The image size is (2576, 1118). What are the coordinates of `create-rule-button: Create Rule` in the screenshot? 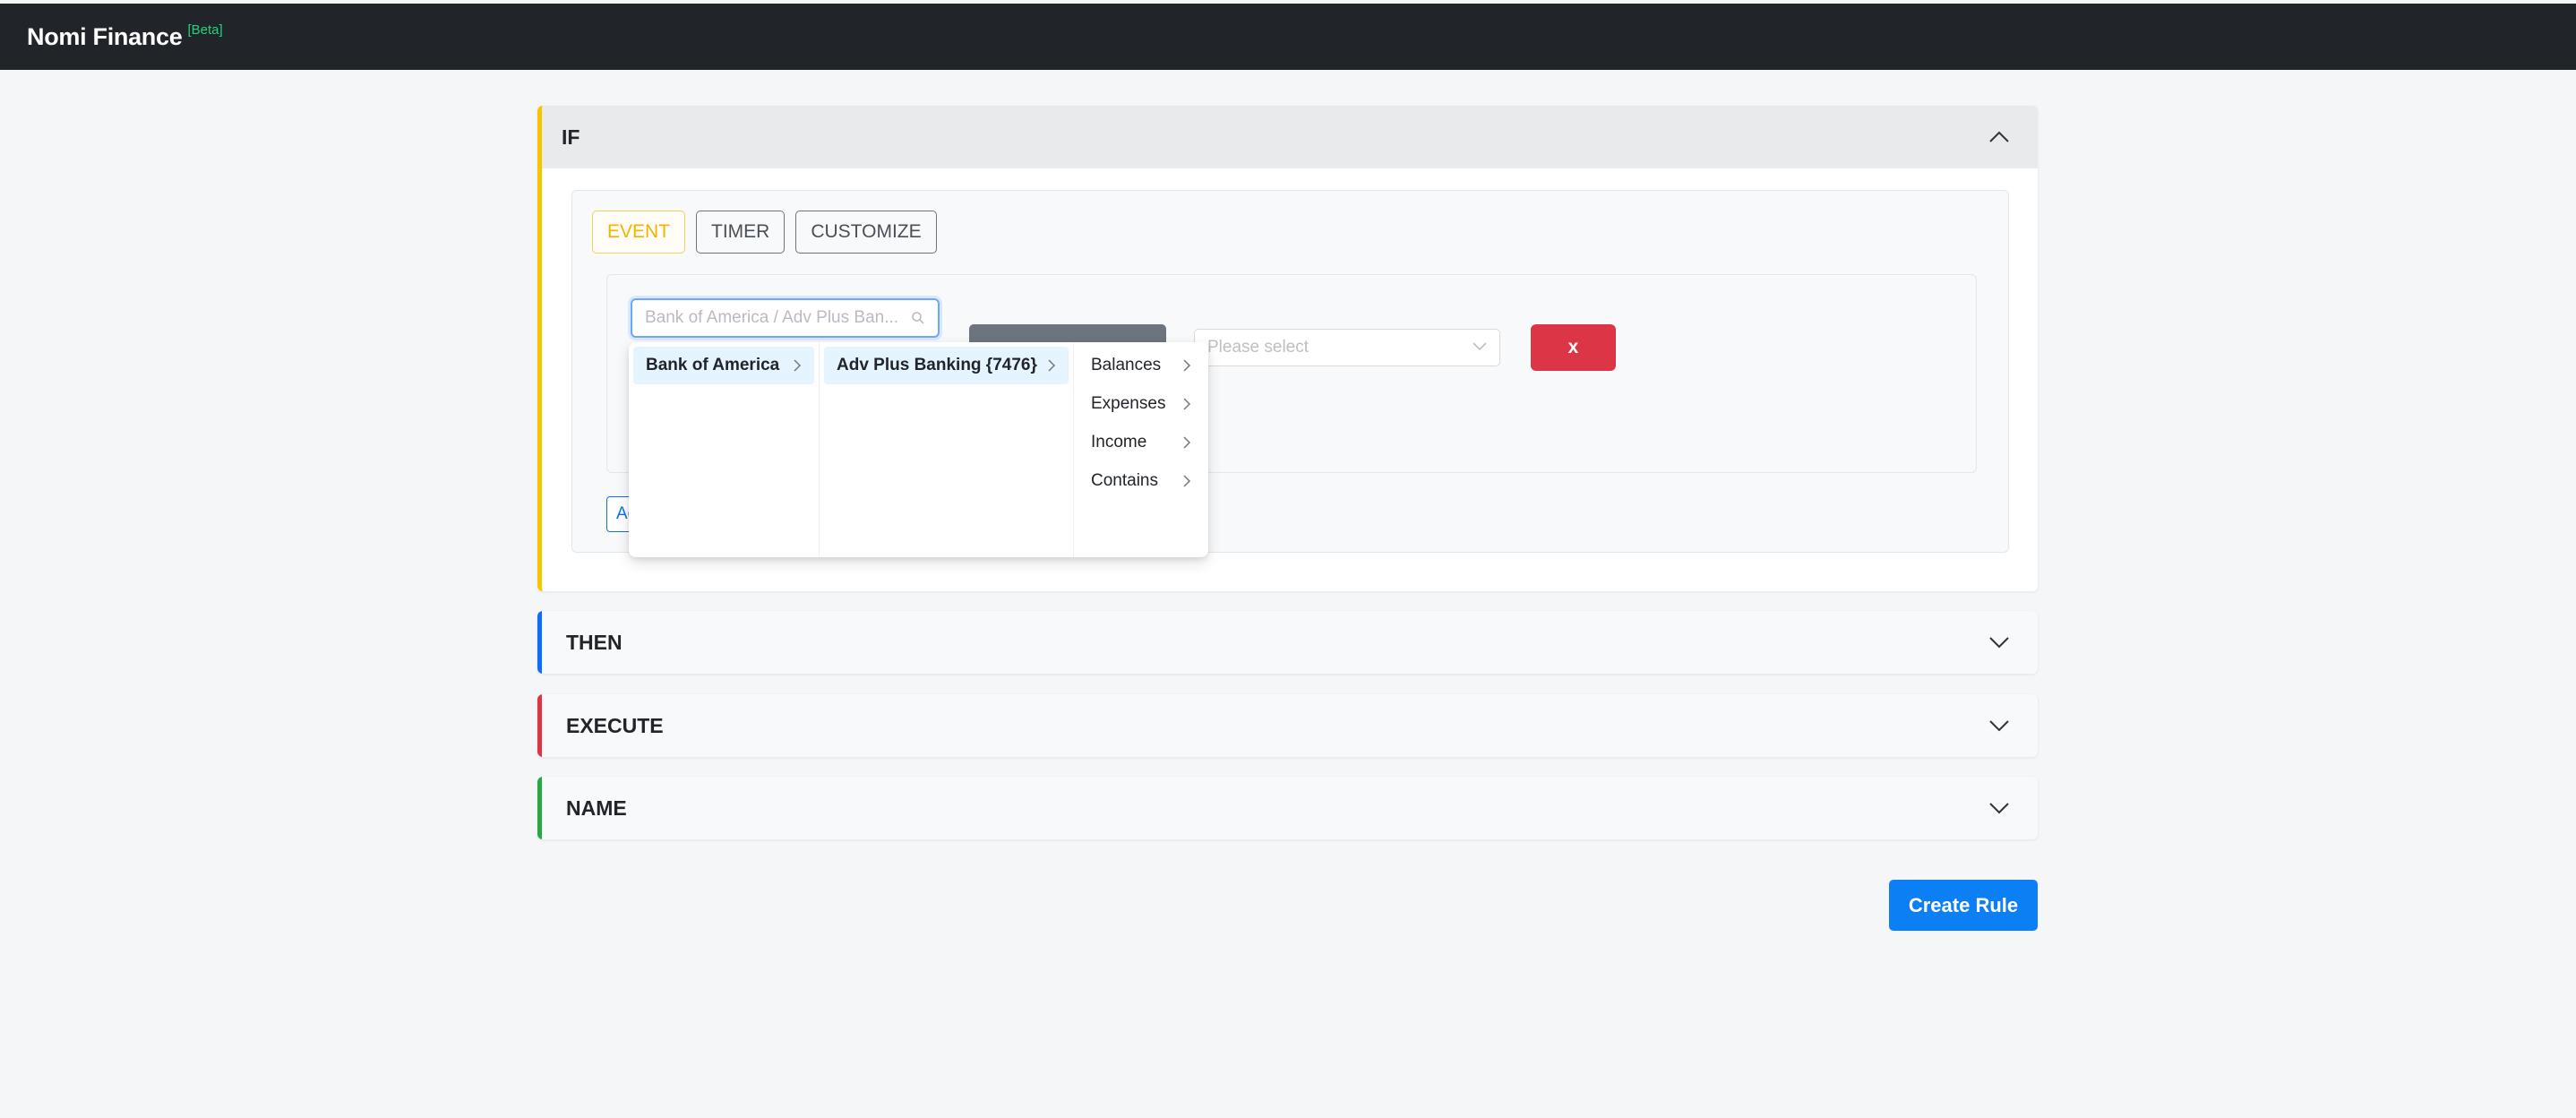 It's located at (1963, 905).